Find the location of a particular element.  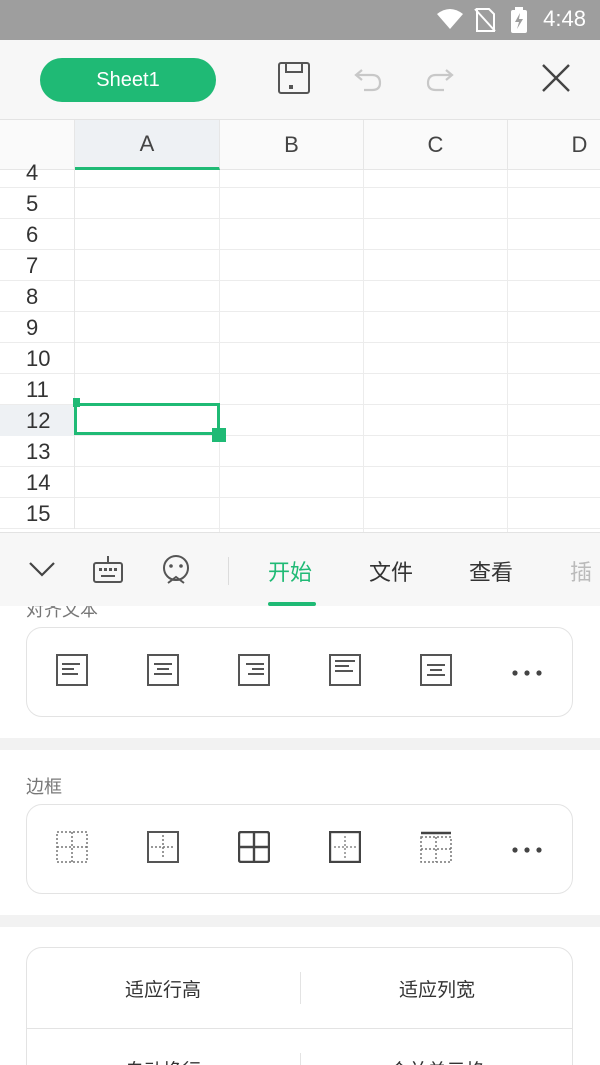

row-header: 7 is located at coordinates (37, 265).